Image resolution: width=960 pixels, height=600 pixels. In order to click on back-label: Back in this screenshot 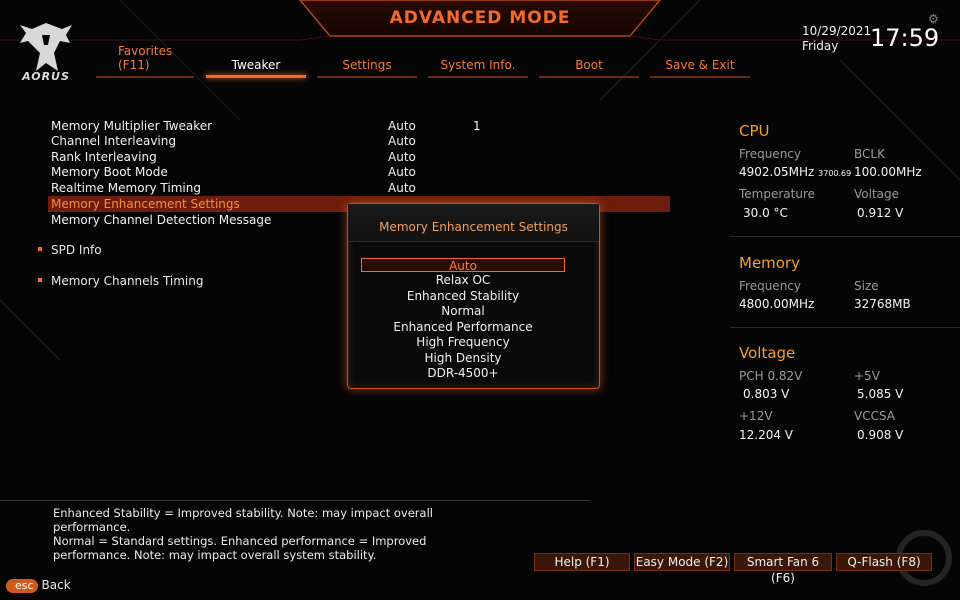, I will do `click(56, 585)`.